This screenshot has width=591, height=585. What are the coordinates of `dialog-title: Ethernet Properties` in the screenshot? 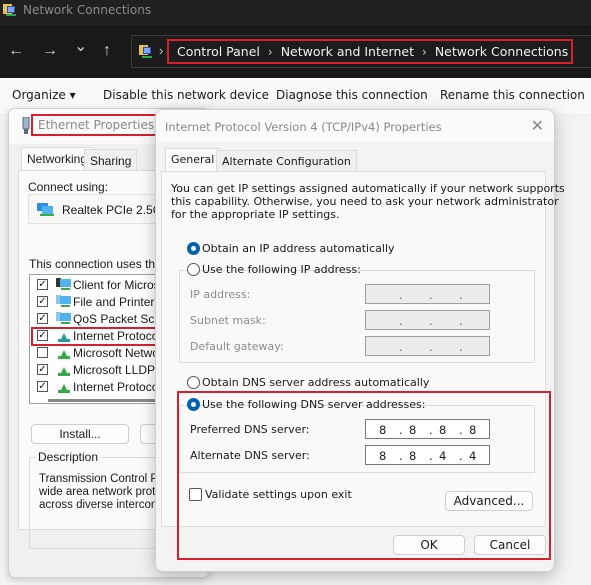 It's located at (96, 125).